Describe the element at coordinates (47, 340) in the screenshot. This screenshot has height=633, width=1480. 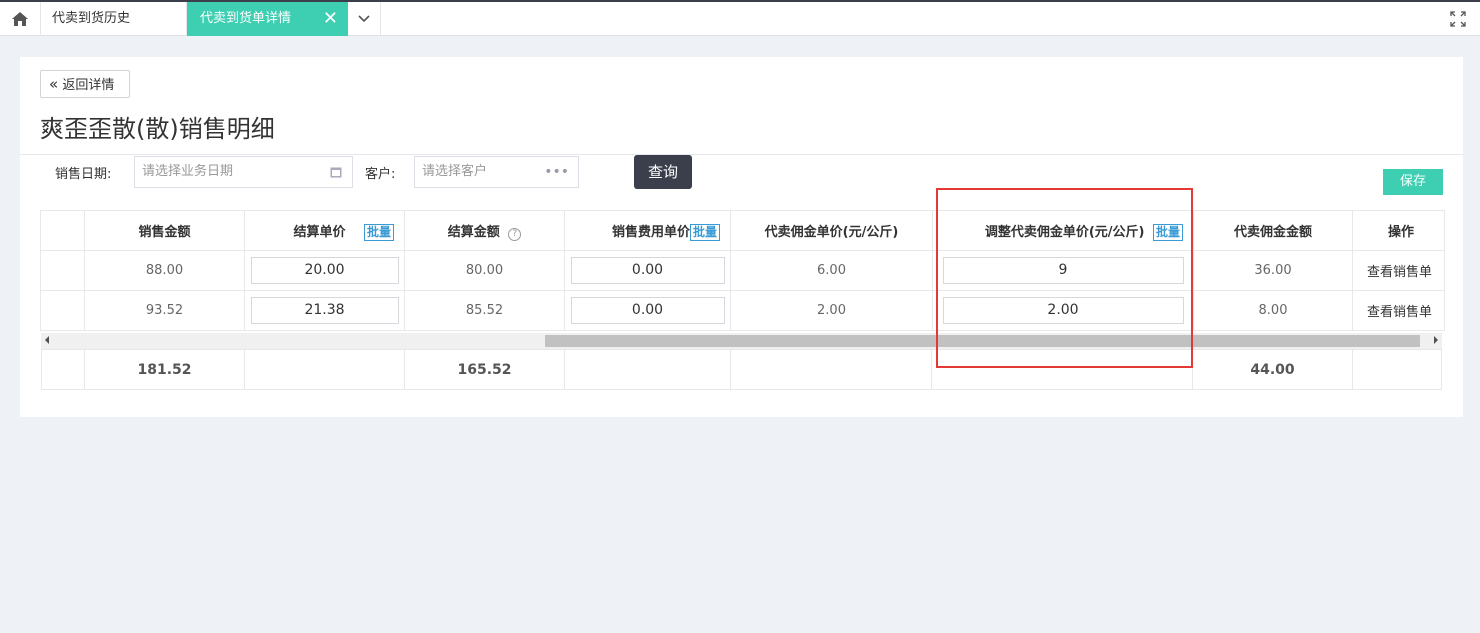
I see `scroll-left-arrow-icon` at that location.